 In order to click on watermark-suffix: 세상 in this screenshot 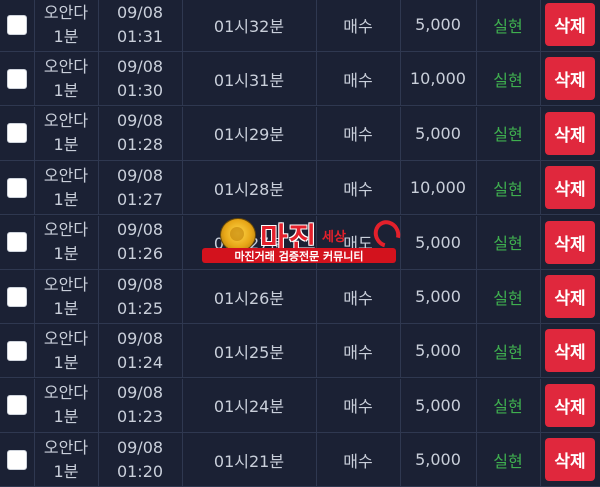, I will do `click(334, 237)`.